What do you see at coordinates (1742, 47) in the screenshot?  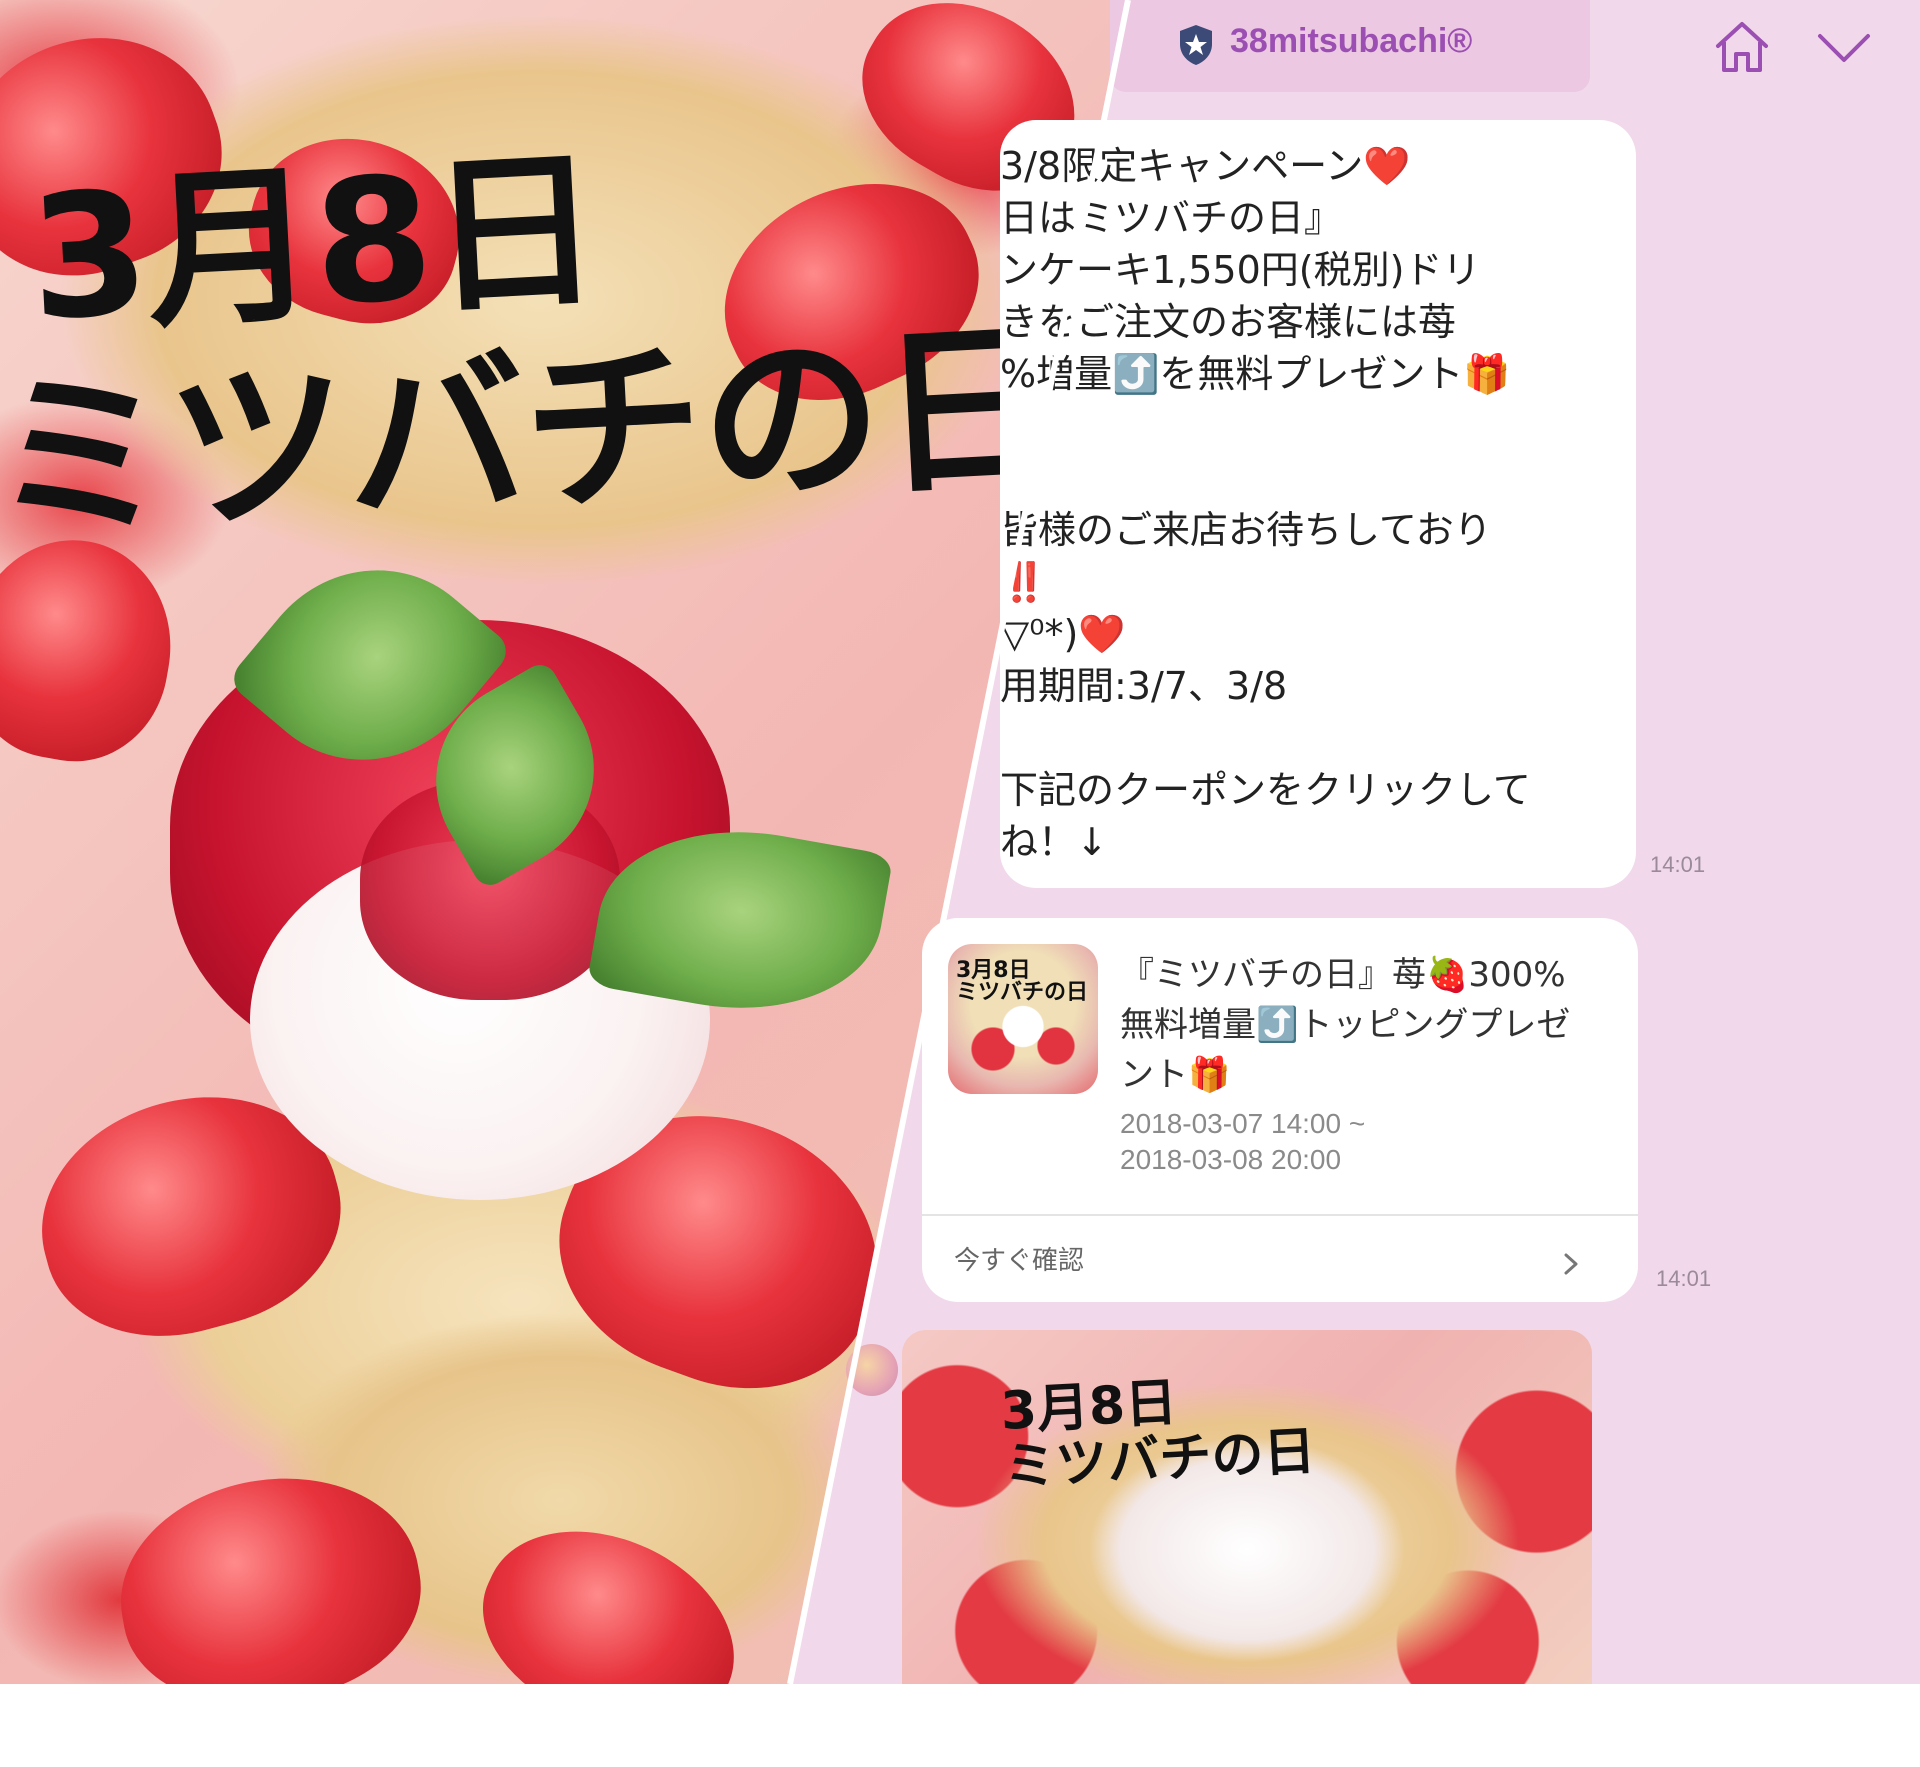 I see `home-icon` at bounding box center [1742, 47].